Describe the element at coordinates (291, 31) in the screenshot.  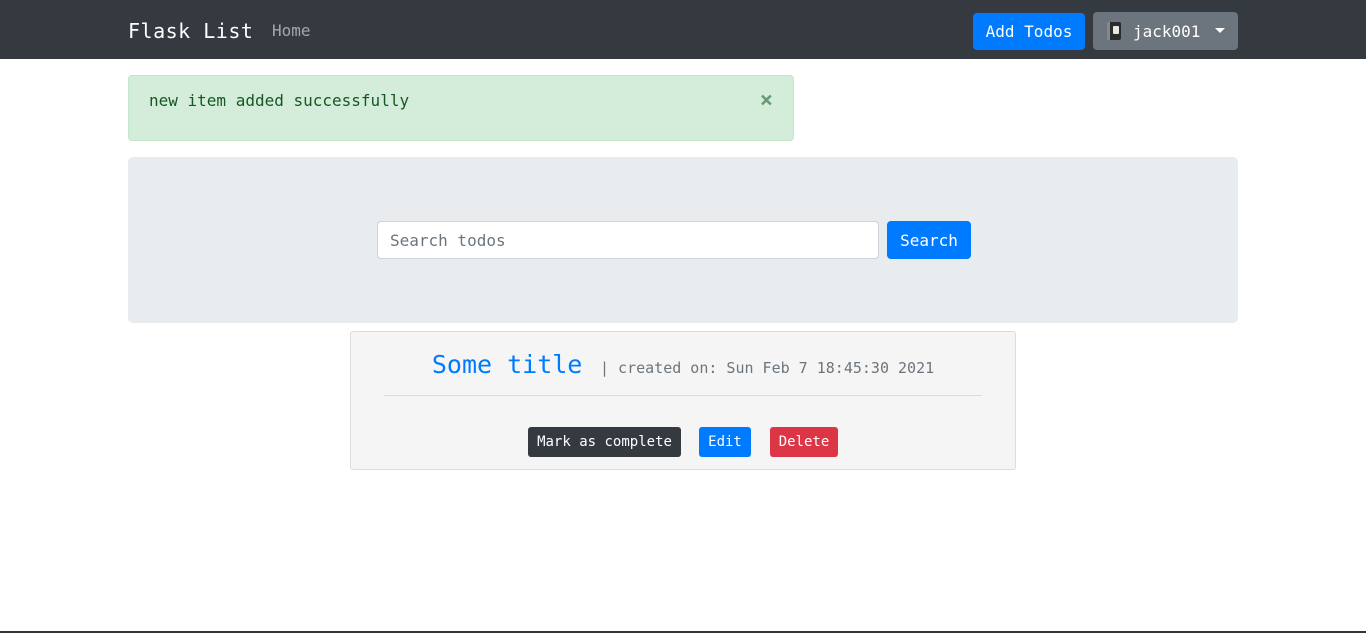
I see `nav-link-home: Home` at that location.